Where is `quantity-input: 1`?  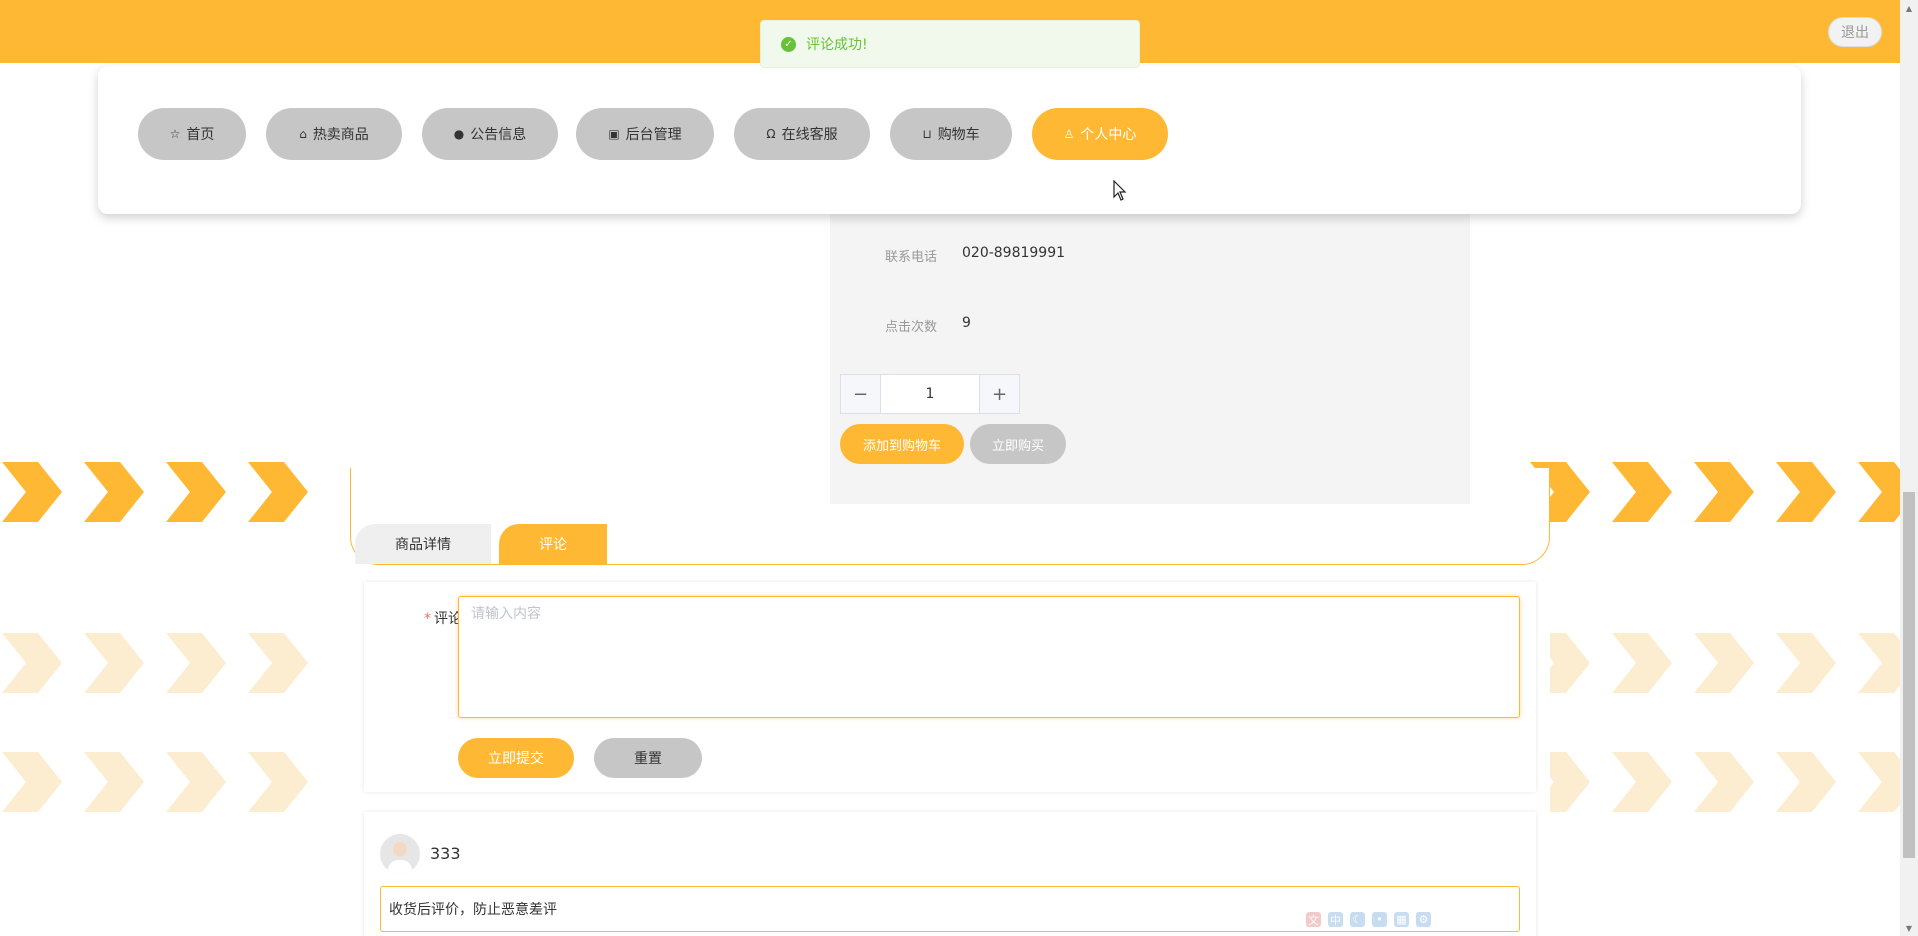
quantity-input: 1 is located at coordinates (930, 394).